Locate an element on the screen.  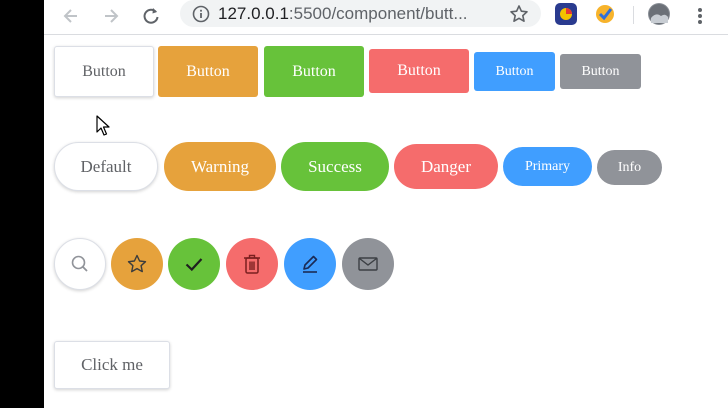
circle-button-edit is located at coordinates (310, 264).